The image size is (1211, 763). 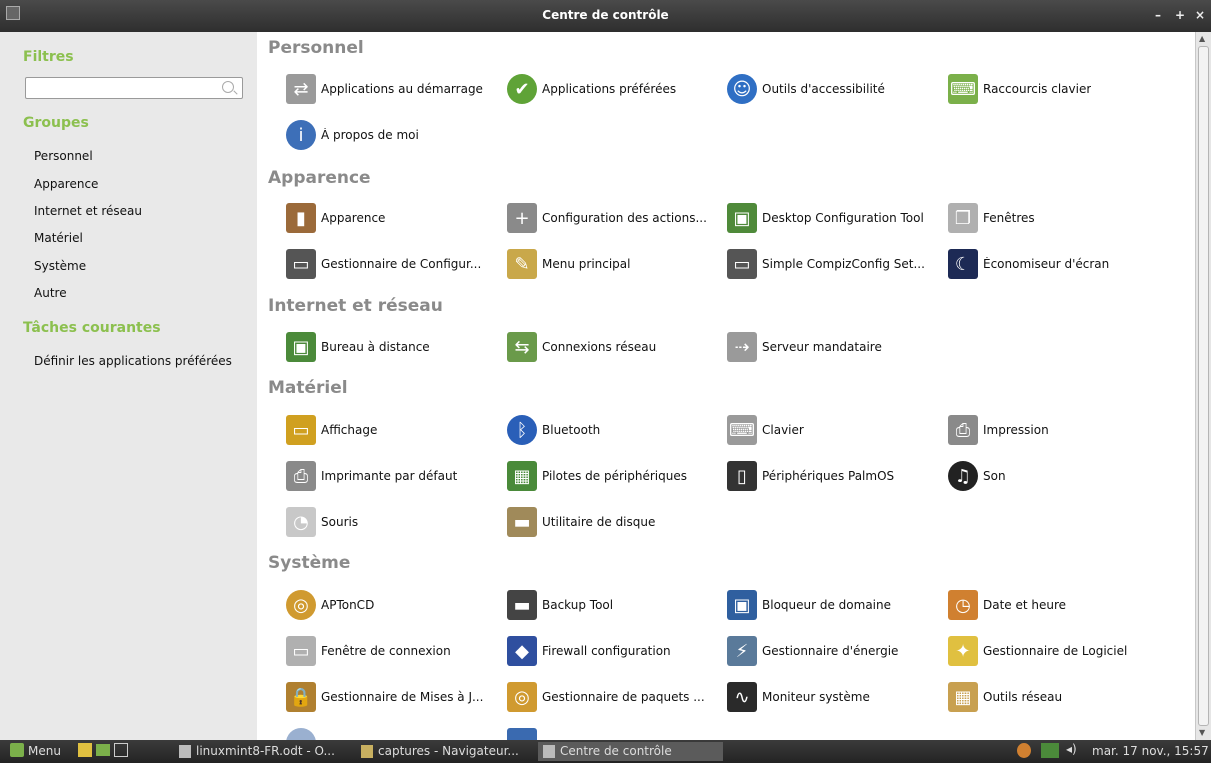 I want to click on item-disk-utility: ▬ Utilitaire de disque, so click(x=614, y=522).